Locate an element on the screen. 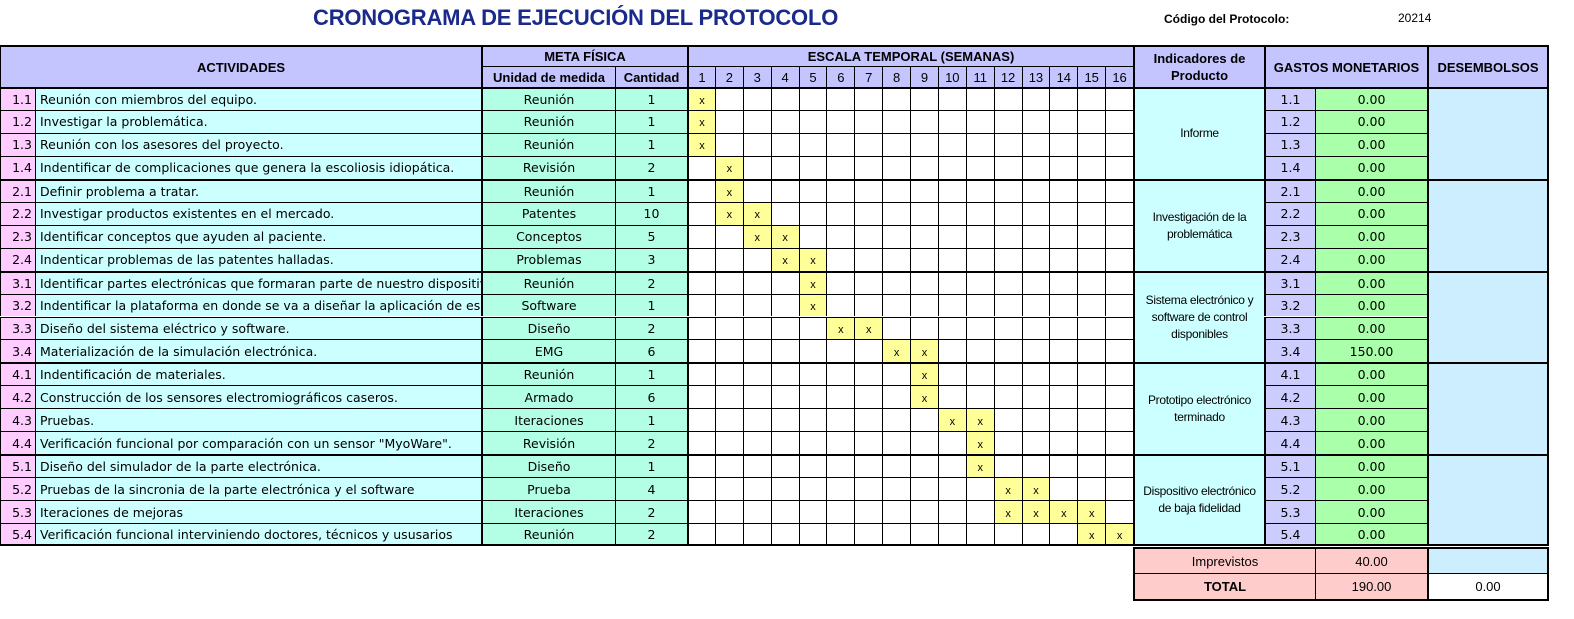 The width and height of the screenshot is (1574, 619). gasto-number: 5.3 is located at coordinates (1289, 512).